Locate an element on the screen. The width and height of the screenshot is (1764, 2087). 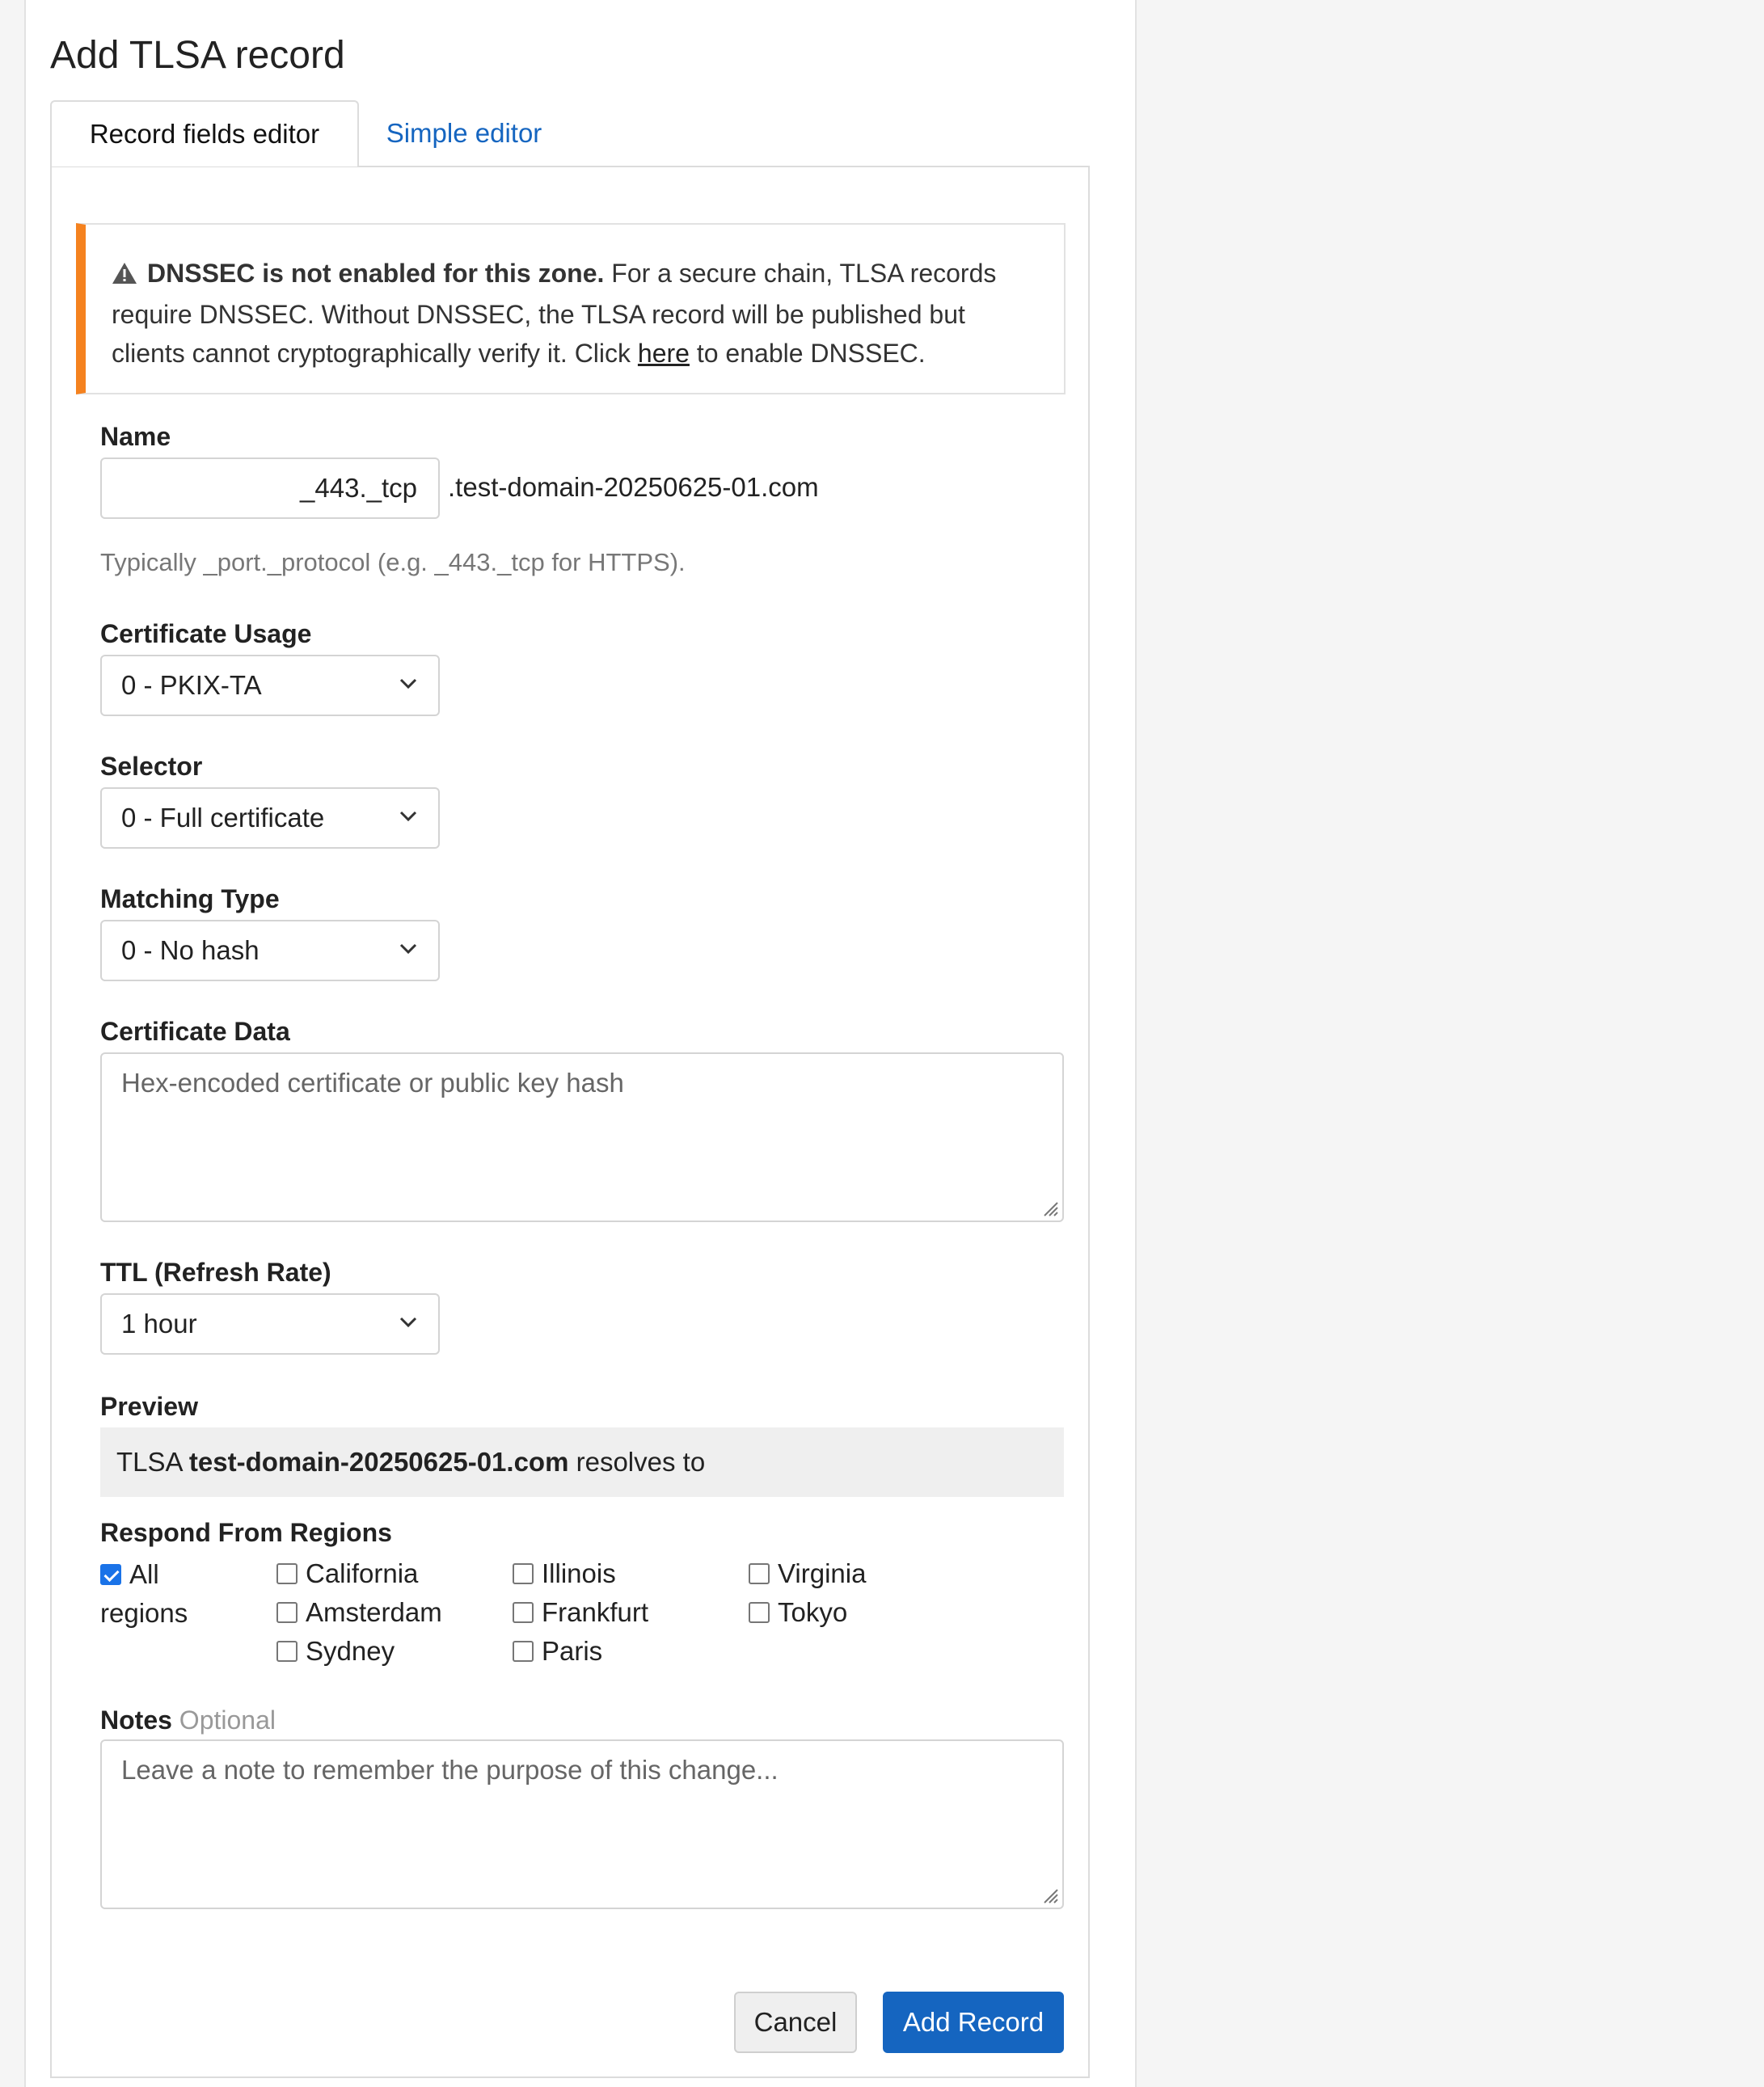
region-virginia: Virginia is located at coordinates (808, 1573).